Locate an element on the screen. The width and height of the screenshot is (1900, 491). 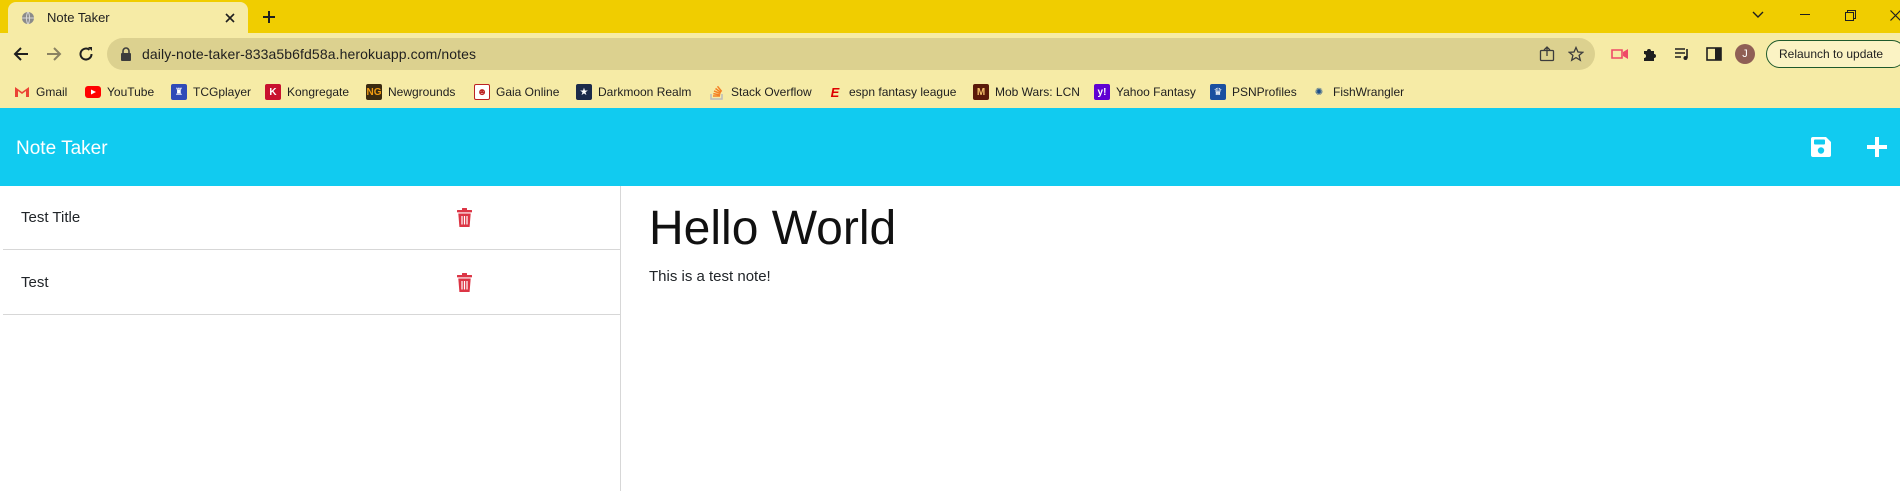
forward-arrow-icon is located at coordinates (54, 54).